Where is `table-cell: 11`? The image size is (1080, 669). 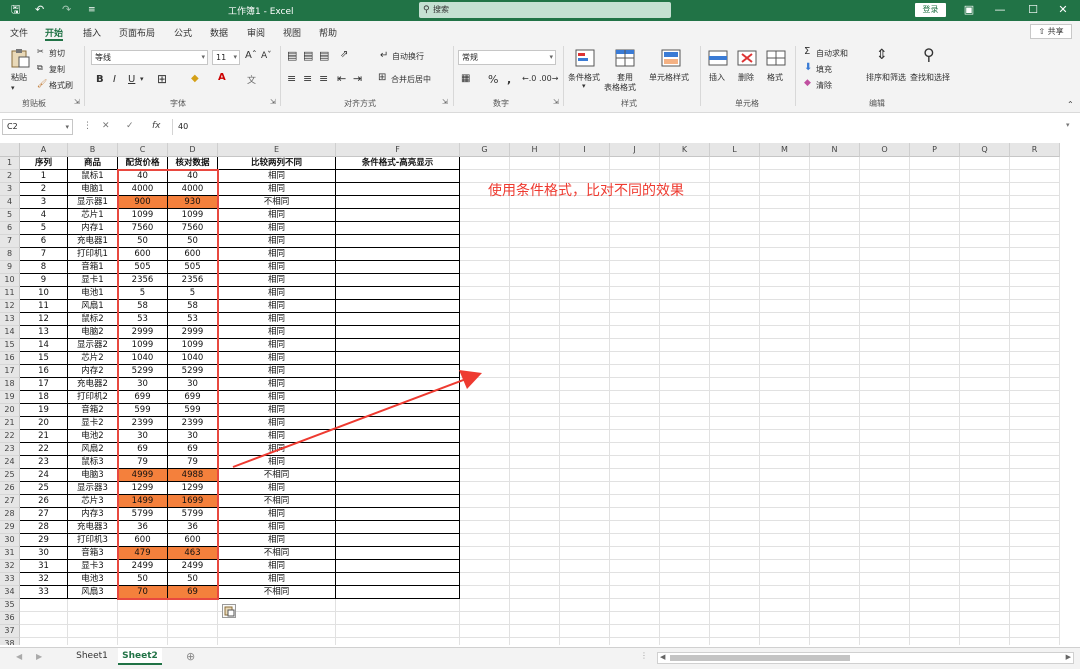
table-cell: 11 is located at coordinates (44, 306).